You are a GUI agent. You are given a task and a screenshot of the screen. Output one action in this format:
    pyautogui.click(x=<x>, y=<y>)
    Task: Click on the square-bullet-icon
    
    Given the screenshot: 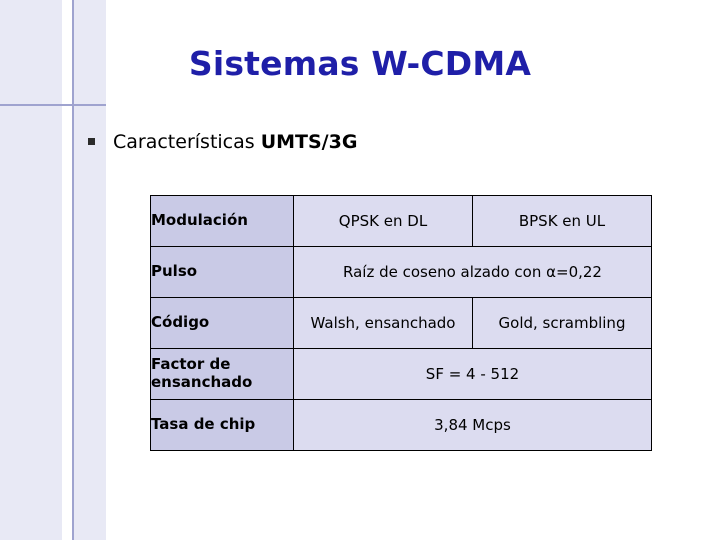 What is the action you would take?
    pyautogui.click(x=91, y=141)
    